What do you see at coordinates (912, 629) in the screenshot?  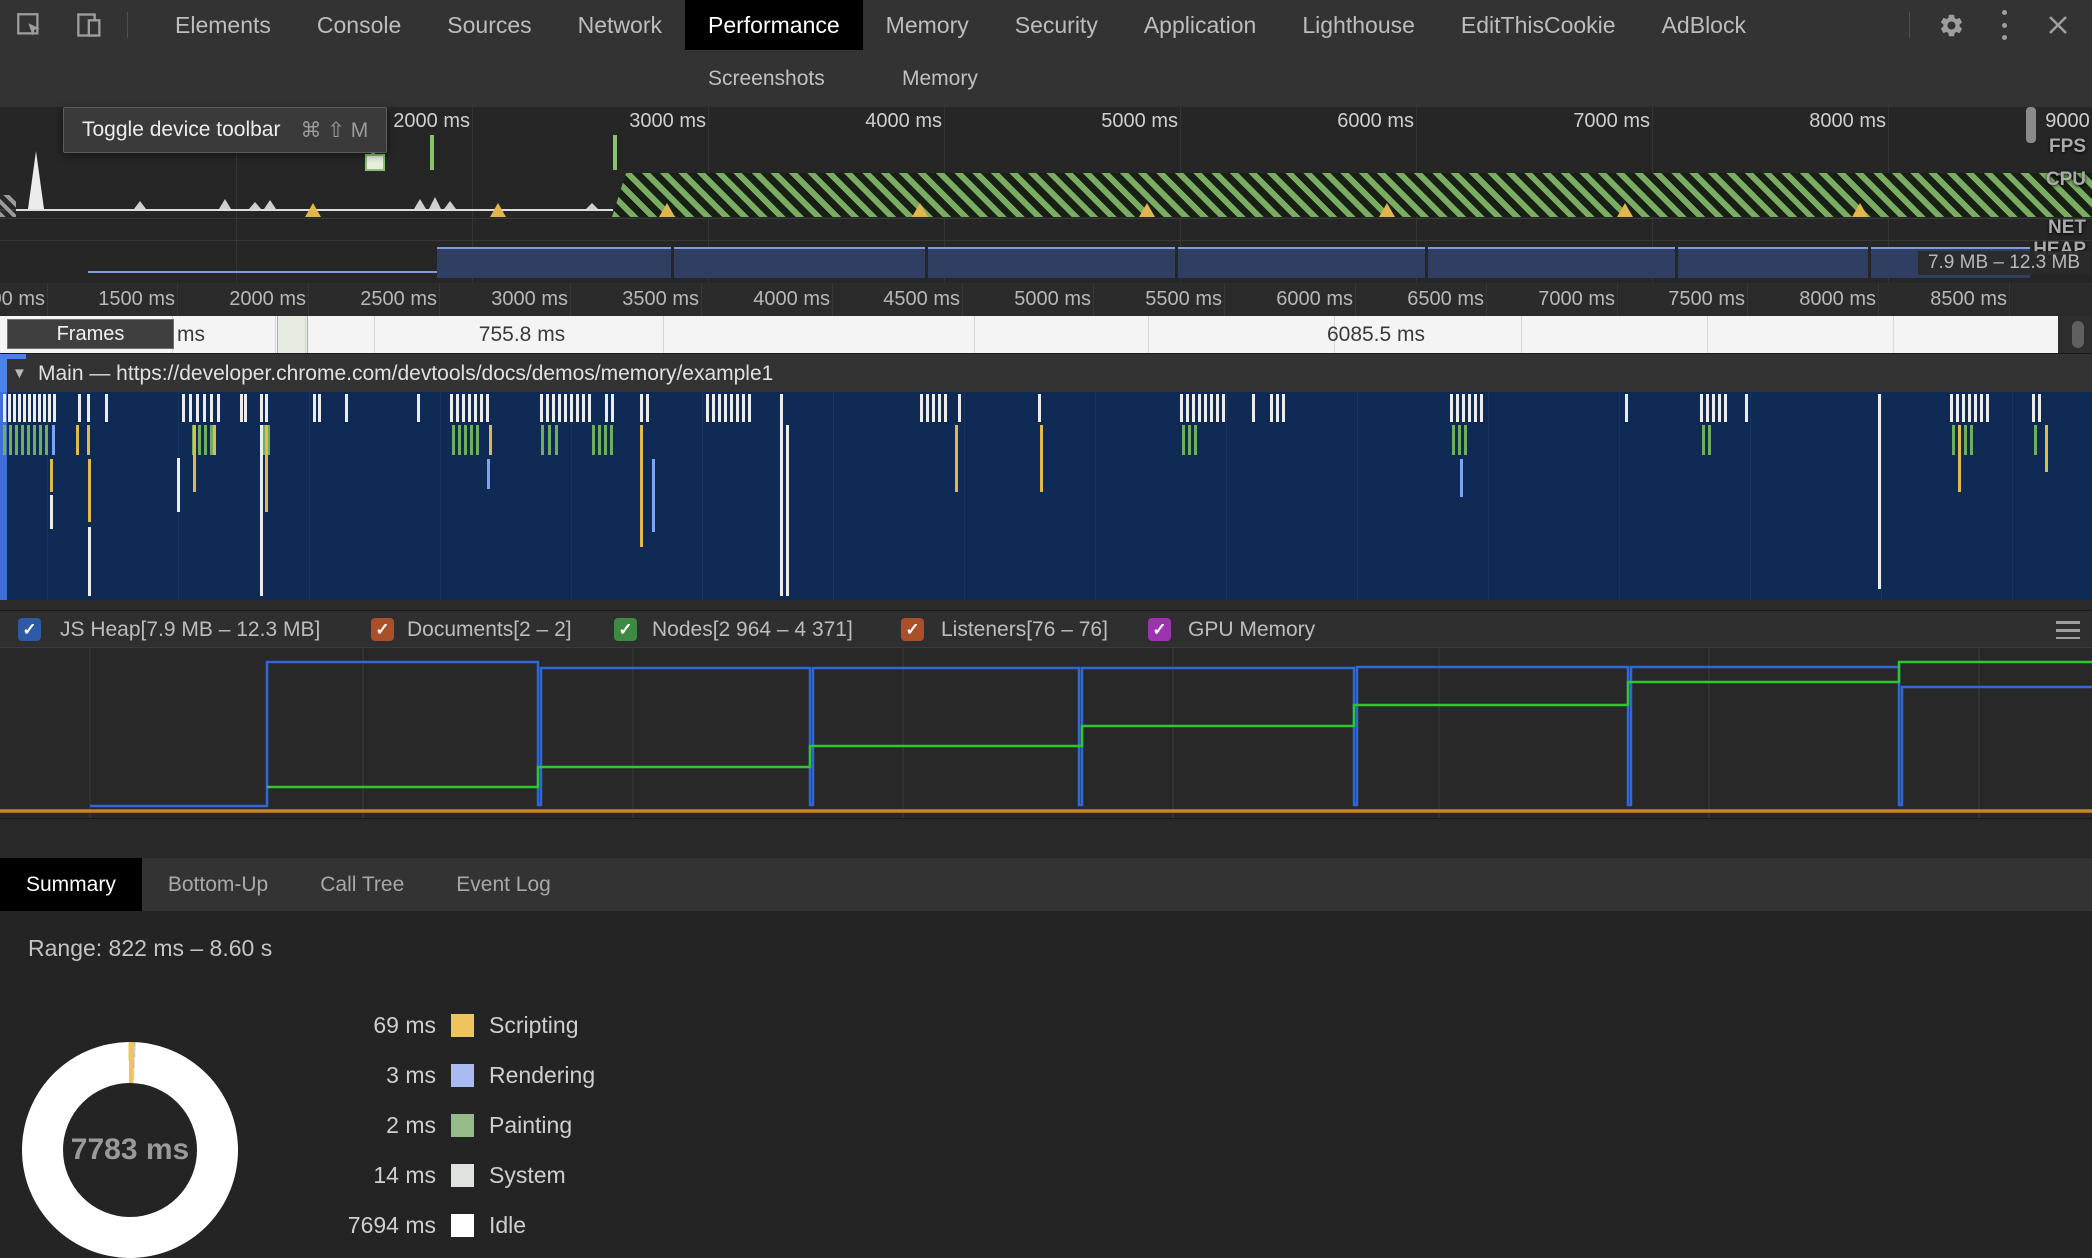 I see `counter-checkbox-3: ✓` at bounding box center [912, 629].